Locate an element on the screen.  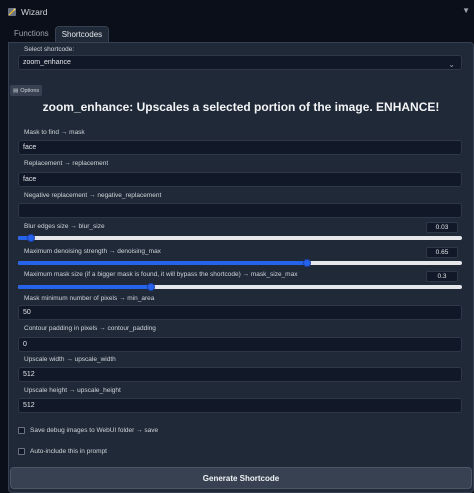
options-button: ▤ Options is located at coordinates (26, 90).